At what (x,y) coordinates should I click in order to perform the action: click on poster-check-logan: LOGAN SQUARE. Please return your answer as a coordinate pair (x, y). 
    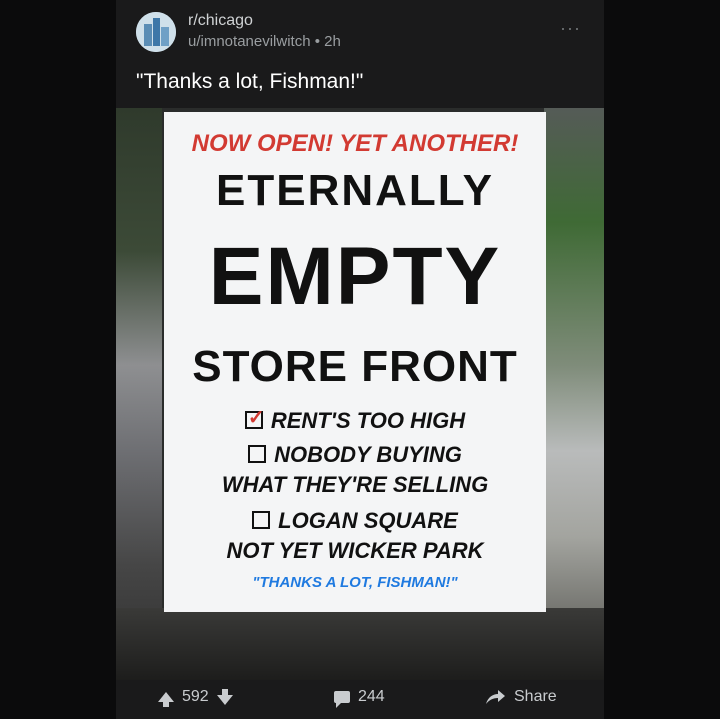
    Looking at the image, I should click on (355, 521).